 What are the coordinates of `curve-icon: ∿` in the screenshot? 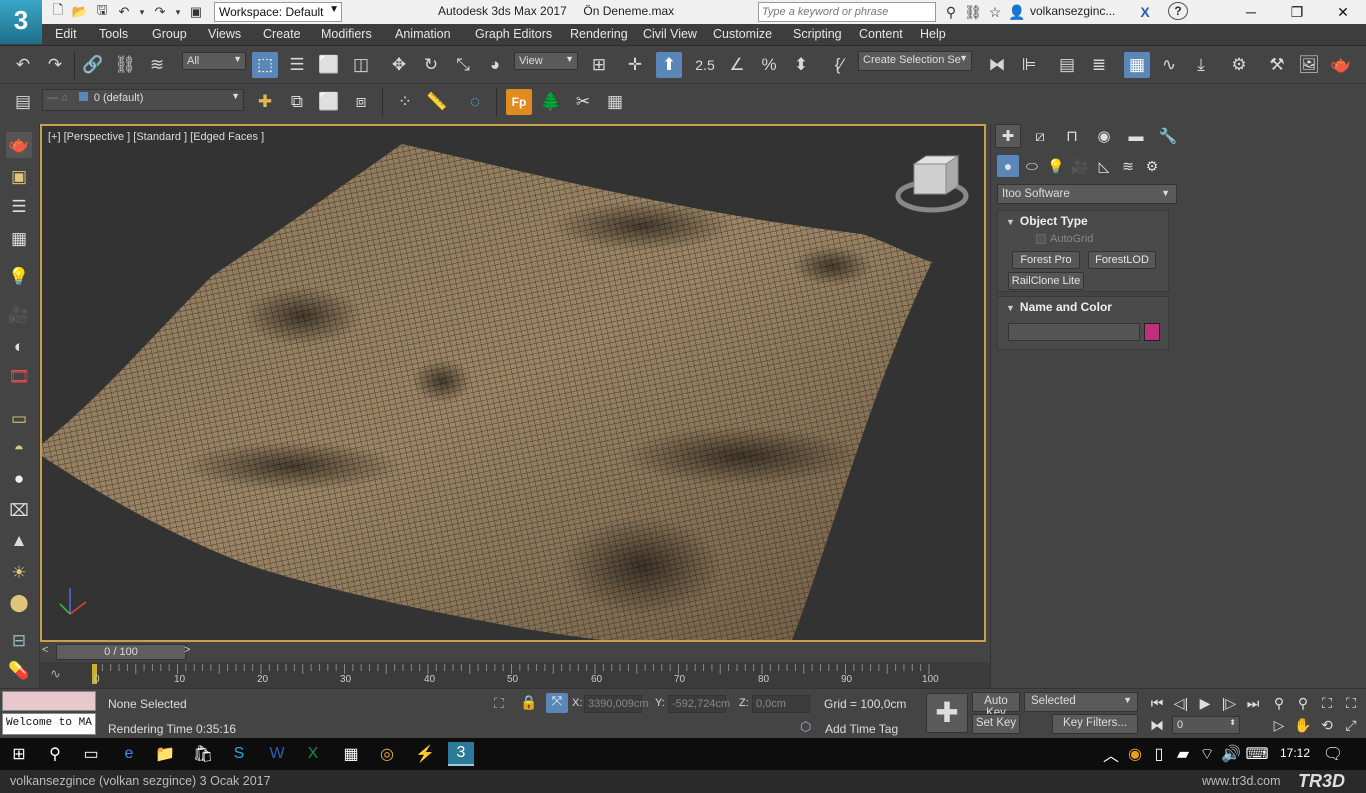 It's located at (55, 674).